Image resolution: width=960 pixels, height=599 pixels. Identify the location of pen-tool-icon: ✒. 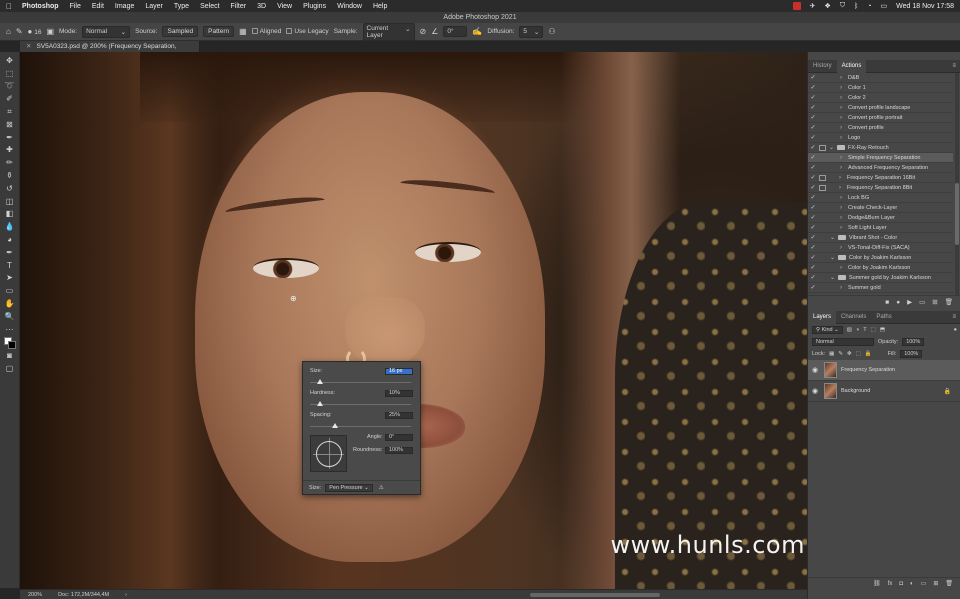
(10, 252).